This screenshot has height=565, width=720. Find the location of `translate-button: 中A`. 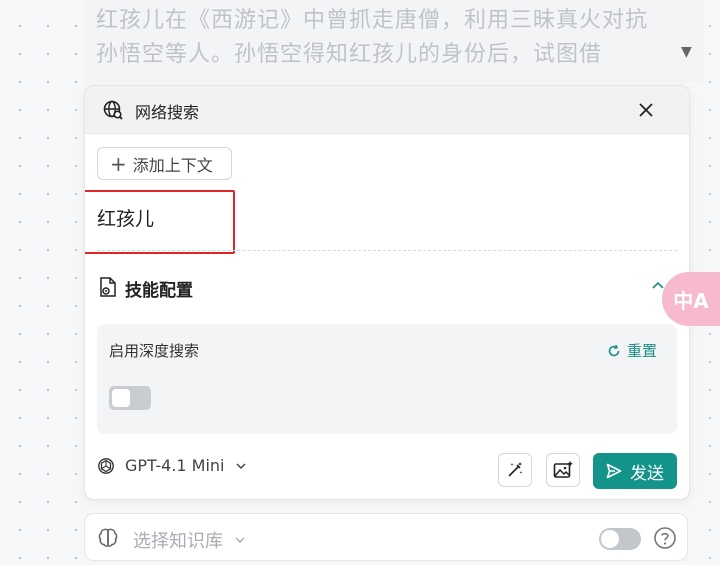

translate-button: 中A is located at coordinates (691, 299).